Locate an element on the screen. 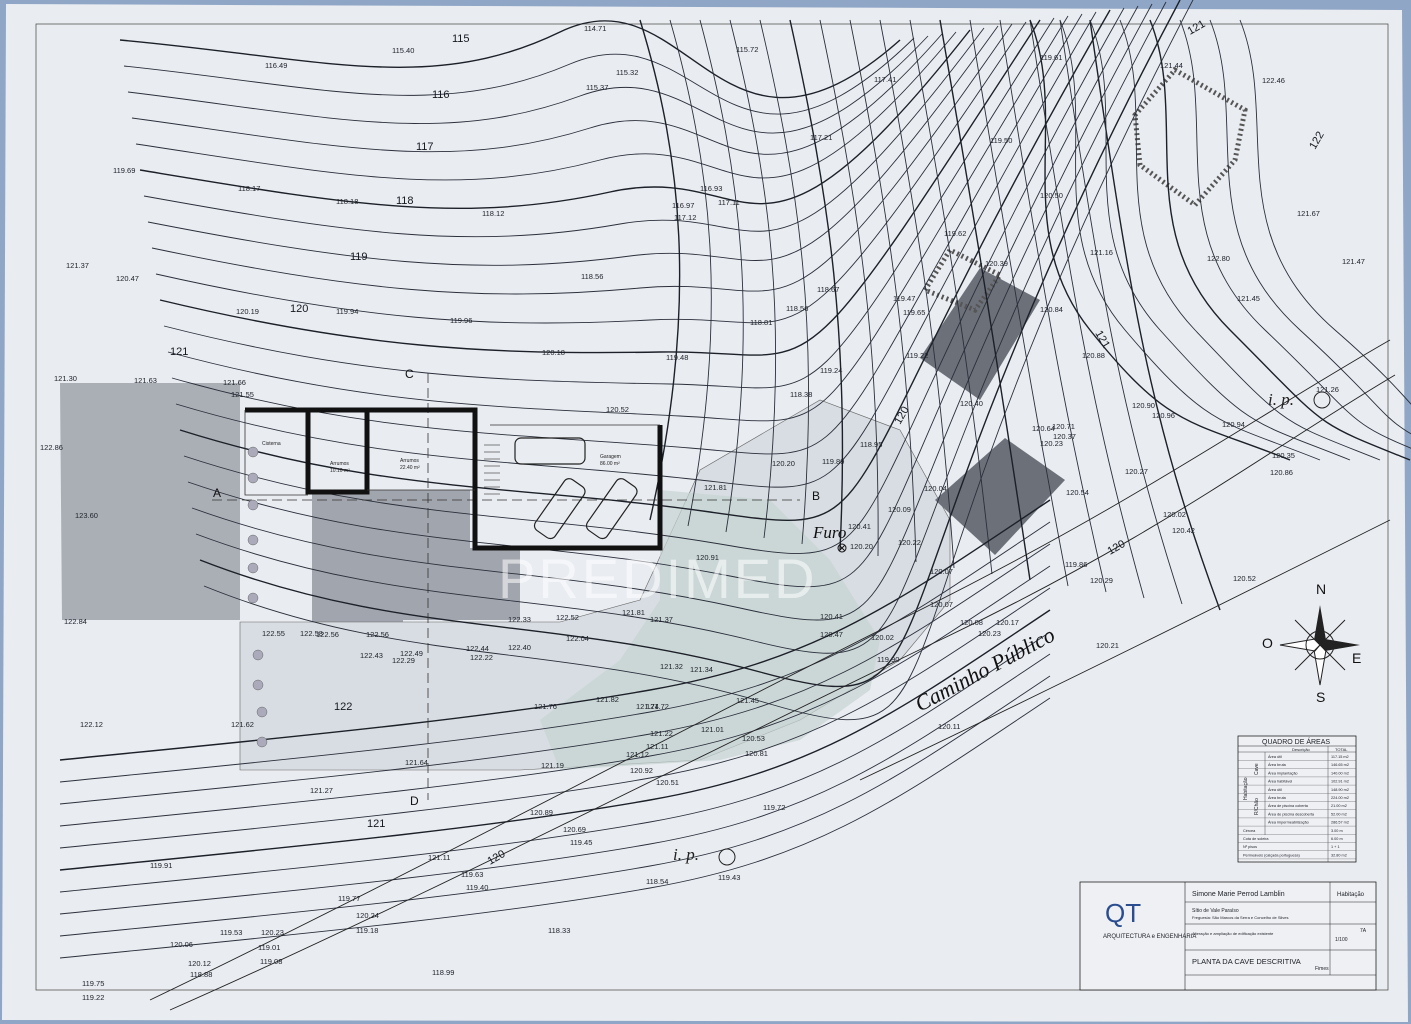  spot-elevation: 121.27 is located at coordinates (321, 790).